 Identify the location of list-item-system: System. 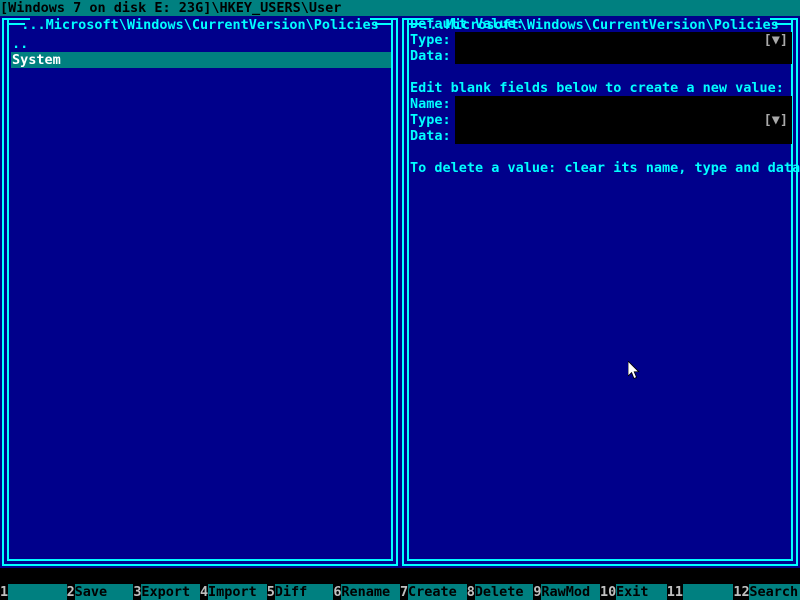
(201, 60).